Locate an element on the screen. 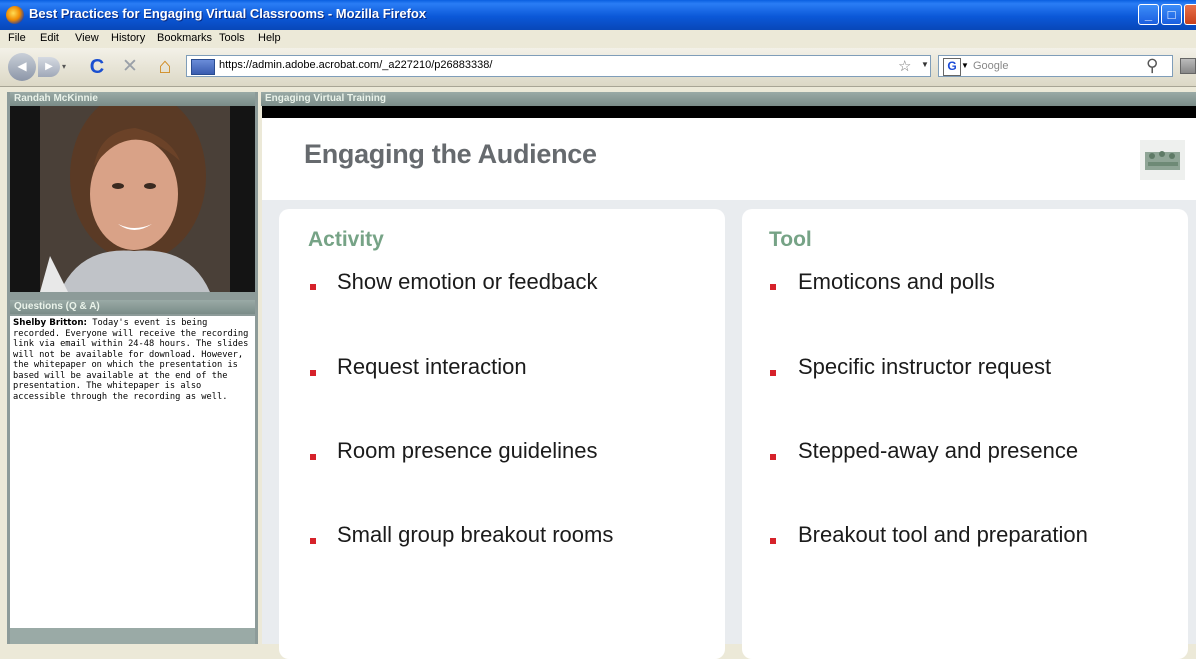  reload-button: C is located at coordinates (97, 67).